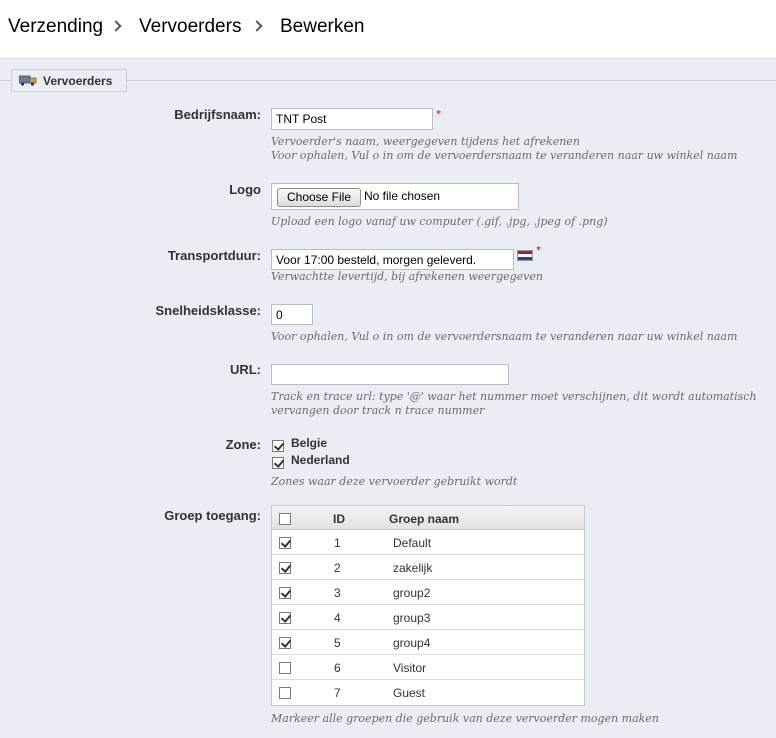 The width and height of the screenshot is (776, 738). I want to click on table-row: 5 group4, so click(428, 642).